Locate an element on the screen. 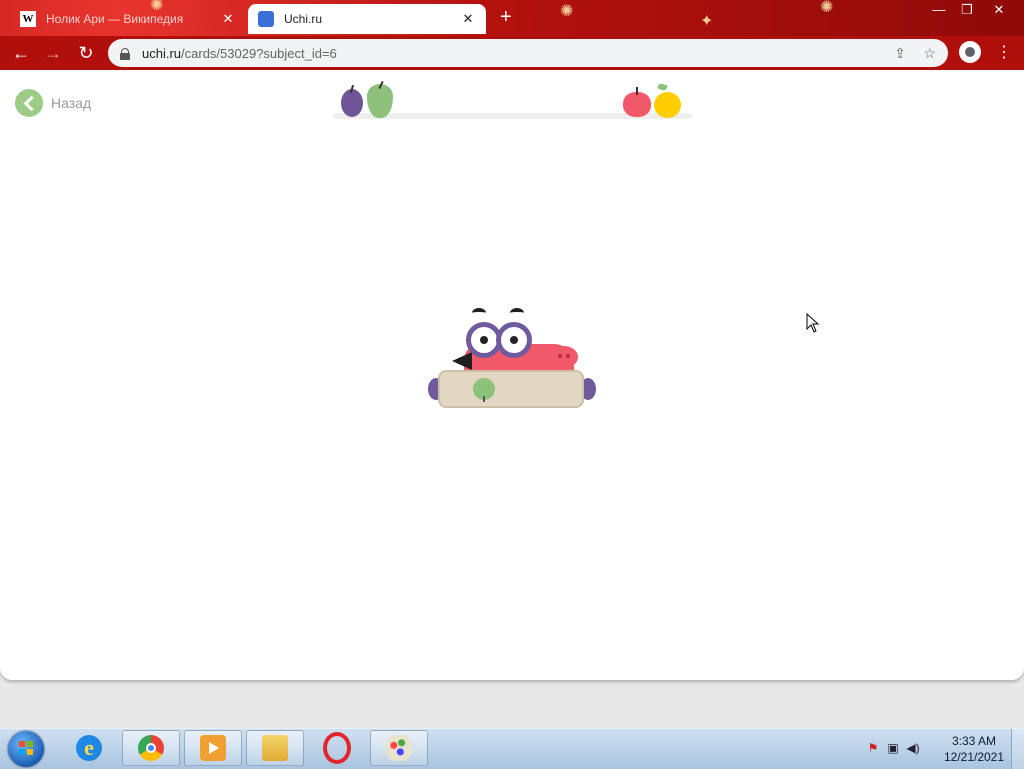 The width and height of the screenshot is (1024, 769). system-tray: ⚑ ▣ ◀) is located at coordinates (893, 748).